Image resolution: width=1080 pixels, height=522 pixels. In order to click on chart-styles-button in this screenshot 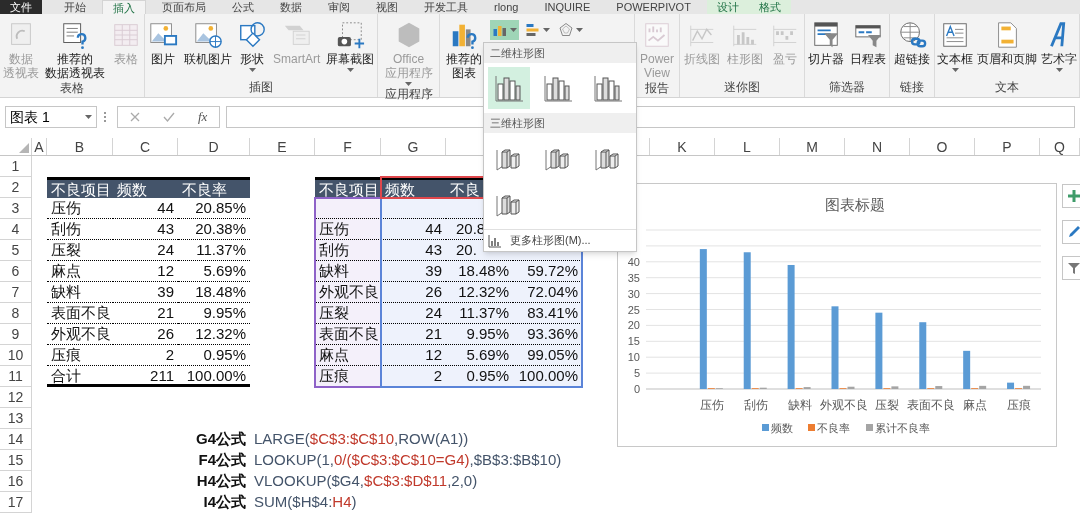, I will do `click(1071, 232)`.